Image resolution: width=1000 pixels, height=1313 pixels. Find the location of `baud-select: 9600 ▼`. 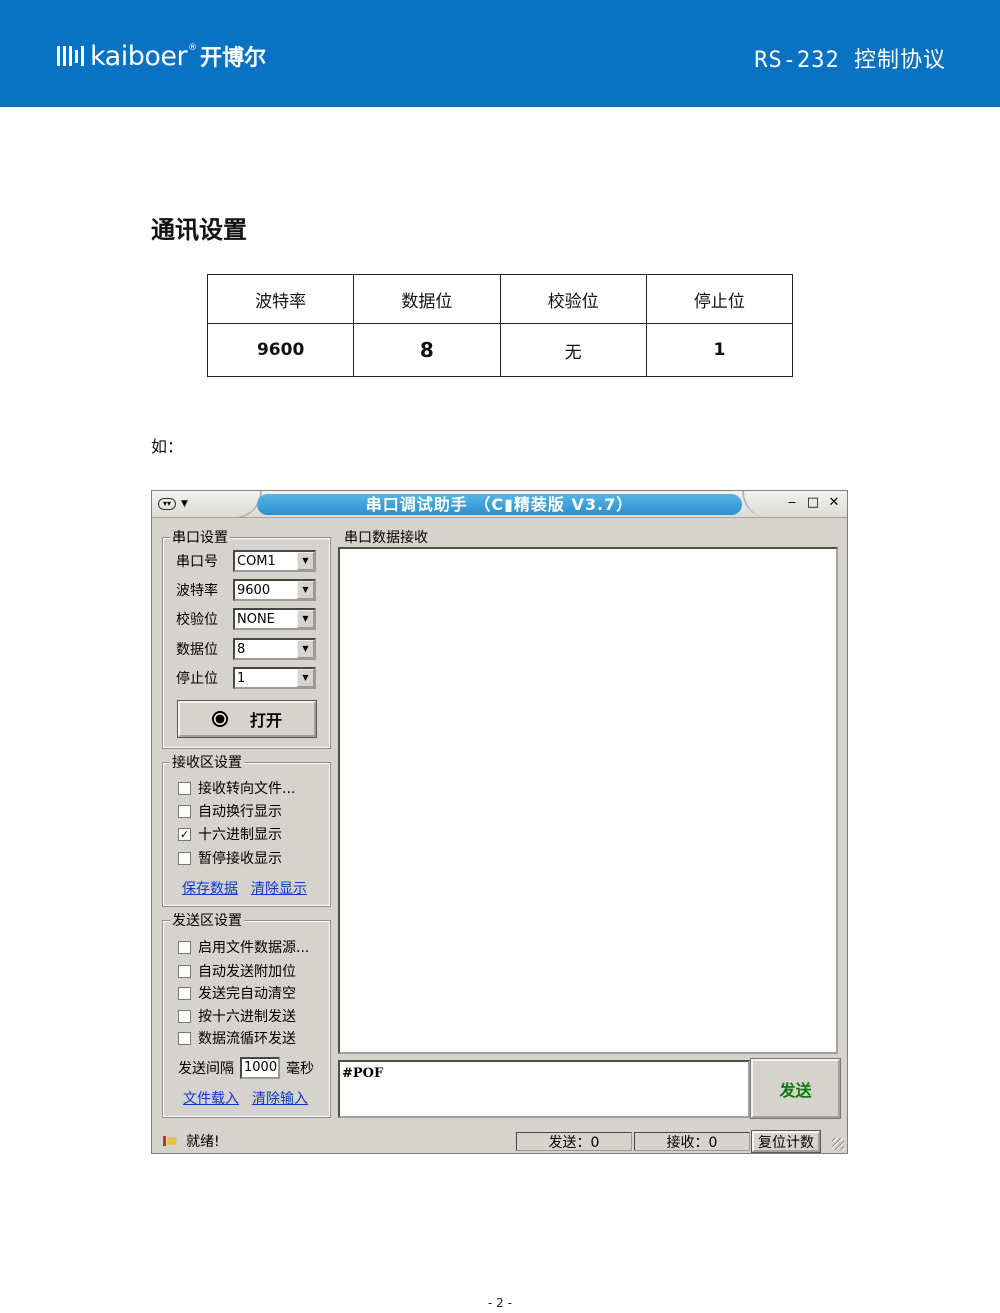

baud-select: 9600 ▼ is located at coordinates (274, 590).